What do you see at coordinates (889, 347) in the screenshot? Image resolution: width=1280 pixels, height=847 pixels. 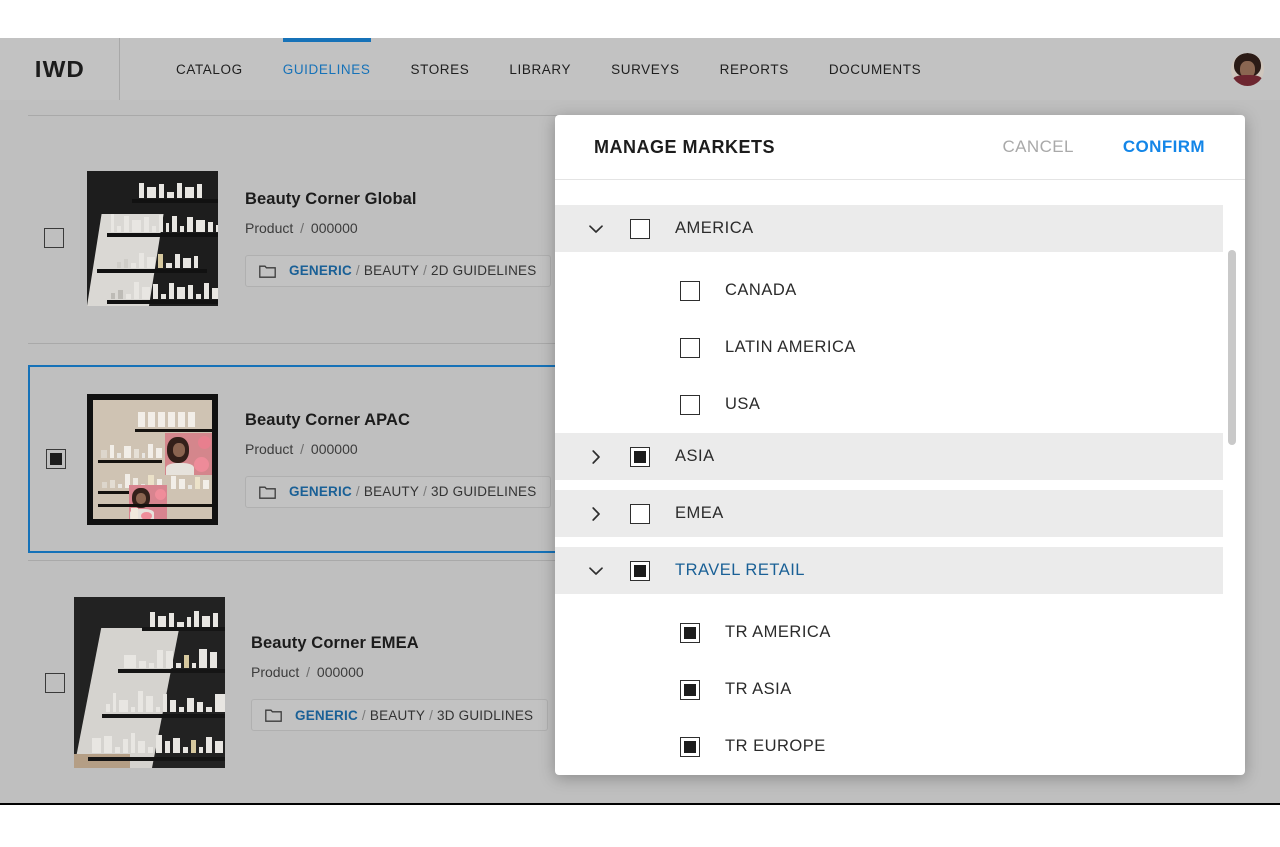 I see `market-row-latin-america: LATIN AMERICA` at bounding box center [889, 347].